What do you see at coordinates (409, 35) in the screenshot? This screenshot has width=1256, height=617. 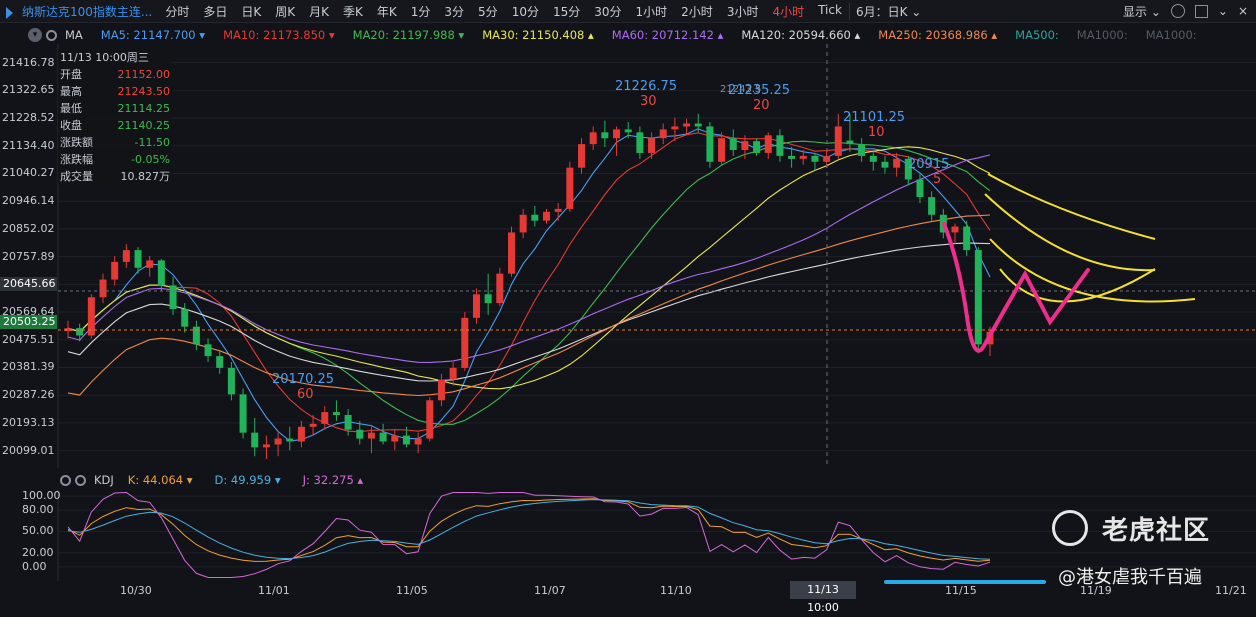 I see `ma-item: MA20: 21197.988 ▾` at bounding box center [409, 35].